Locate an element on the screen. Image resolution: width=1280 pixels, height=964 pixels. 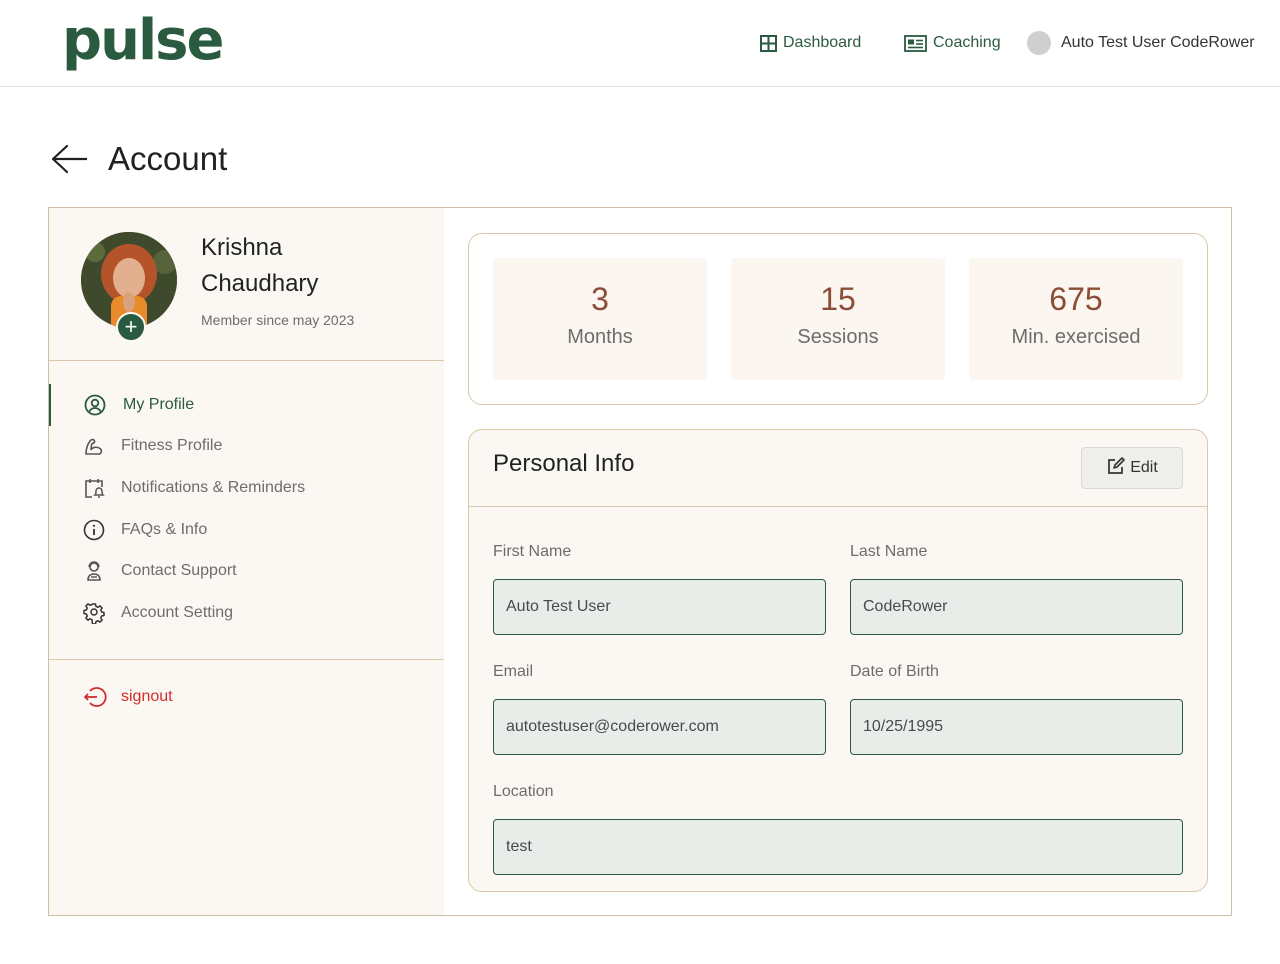
member-since: Member since may 2023 is located at coordinates (278, 320).